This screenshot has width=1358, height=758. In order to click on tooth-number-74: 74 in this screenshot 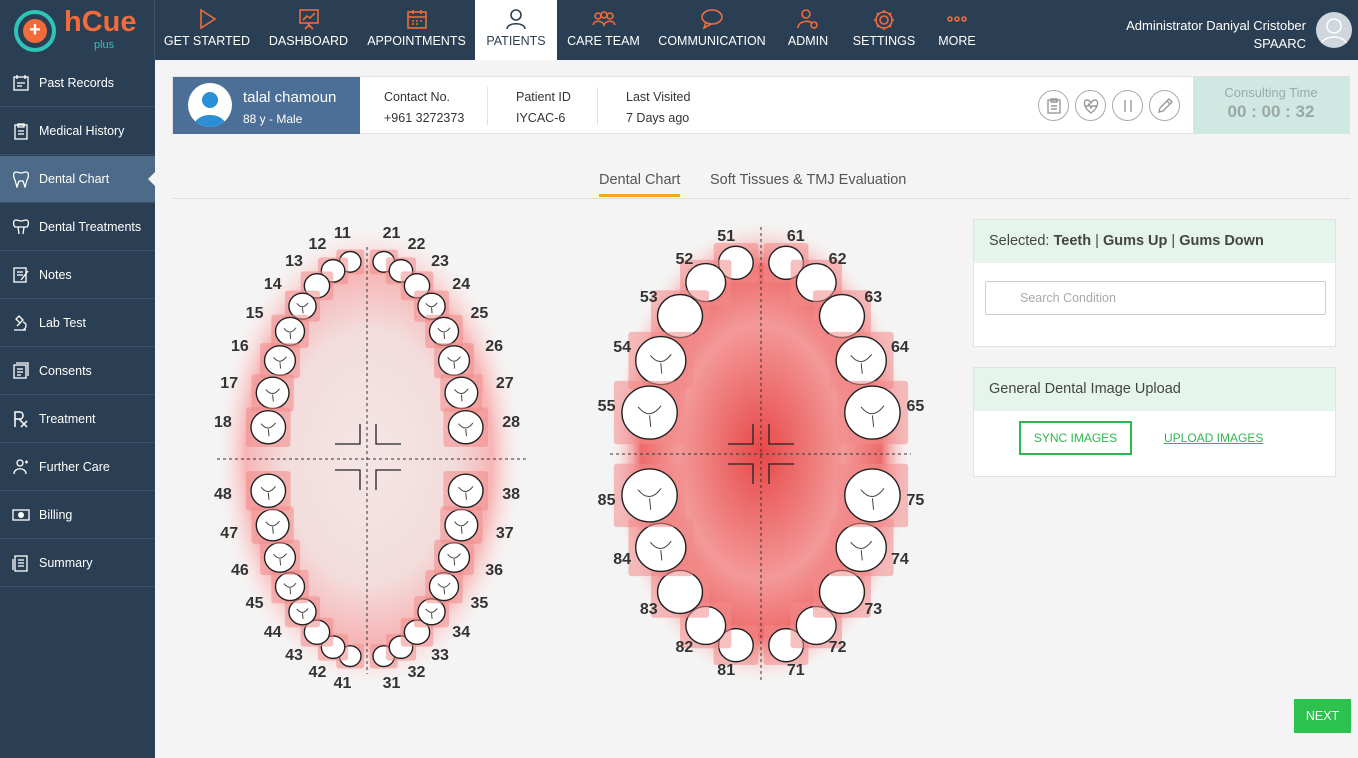, I will do `click(900, 560)`.